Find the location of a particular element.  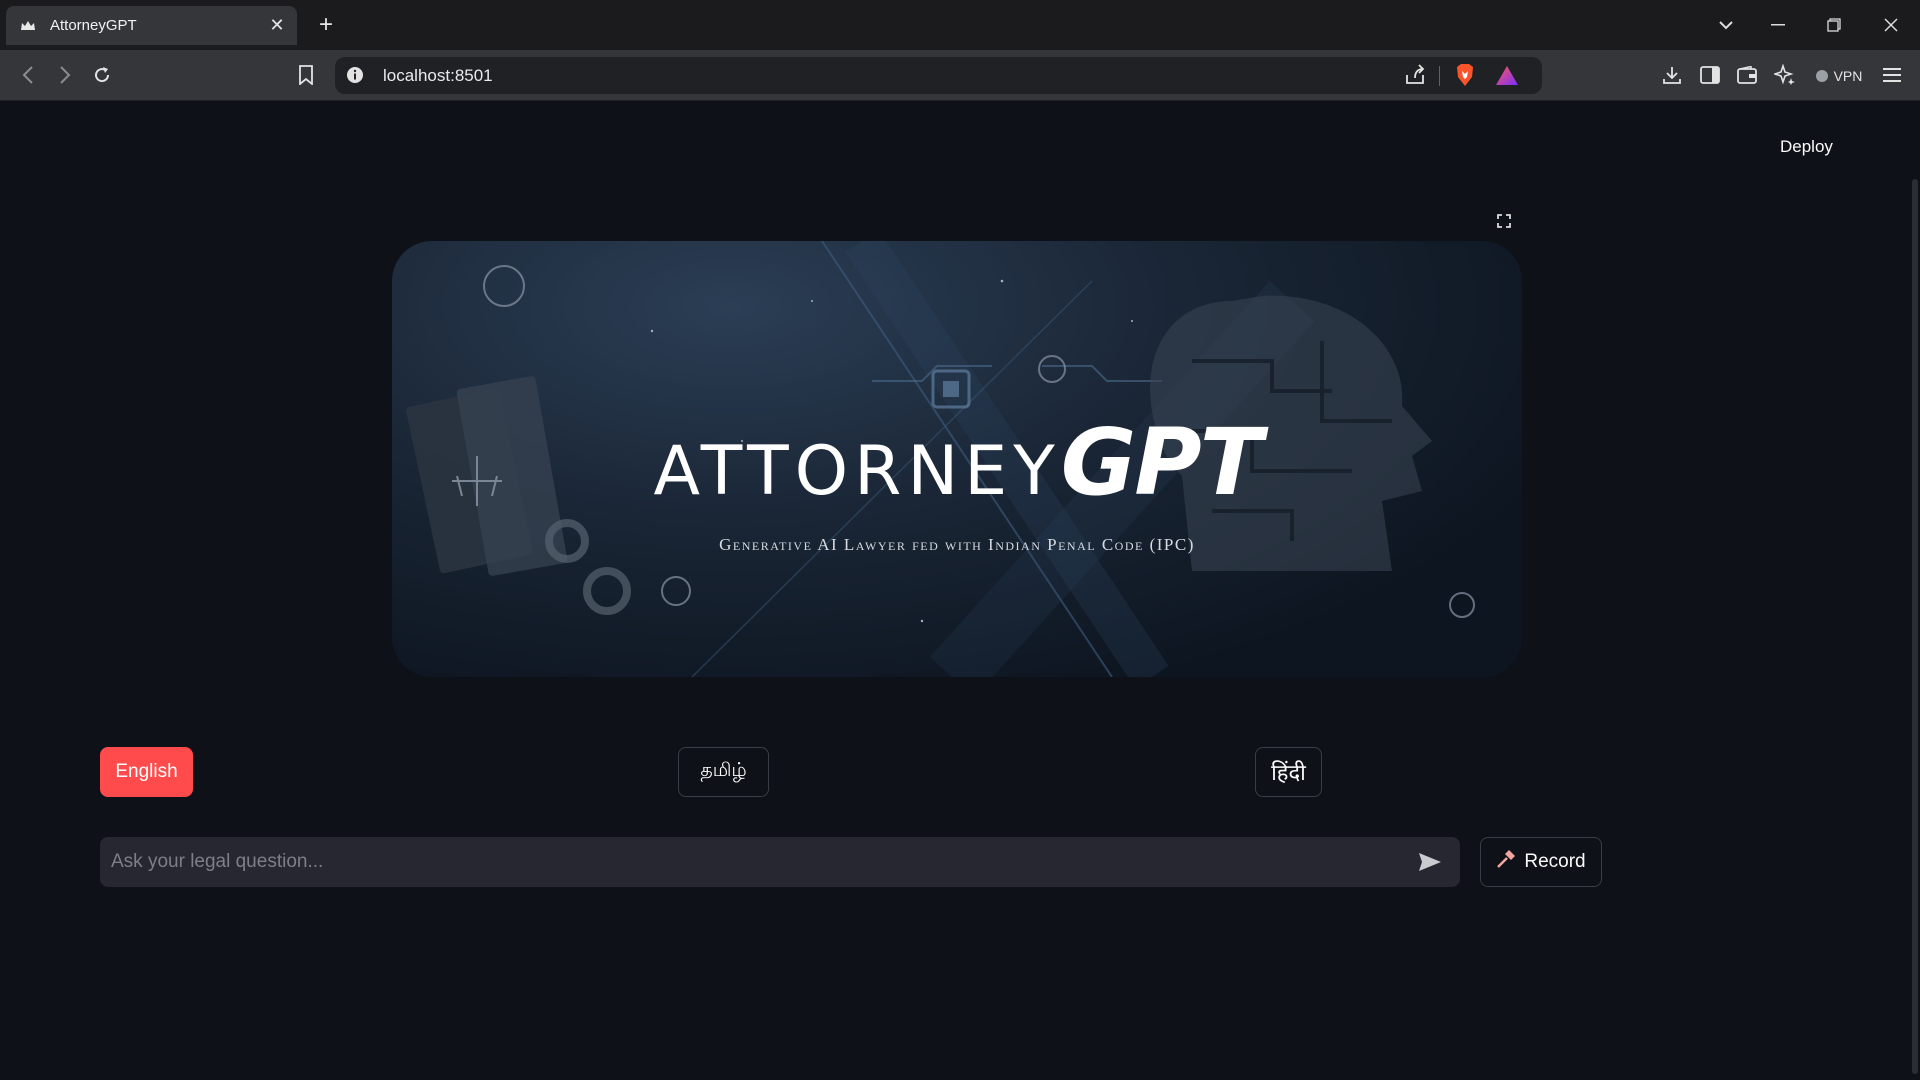

tab-search-icon is located at coordinates (1726, 25).